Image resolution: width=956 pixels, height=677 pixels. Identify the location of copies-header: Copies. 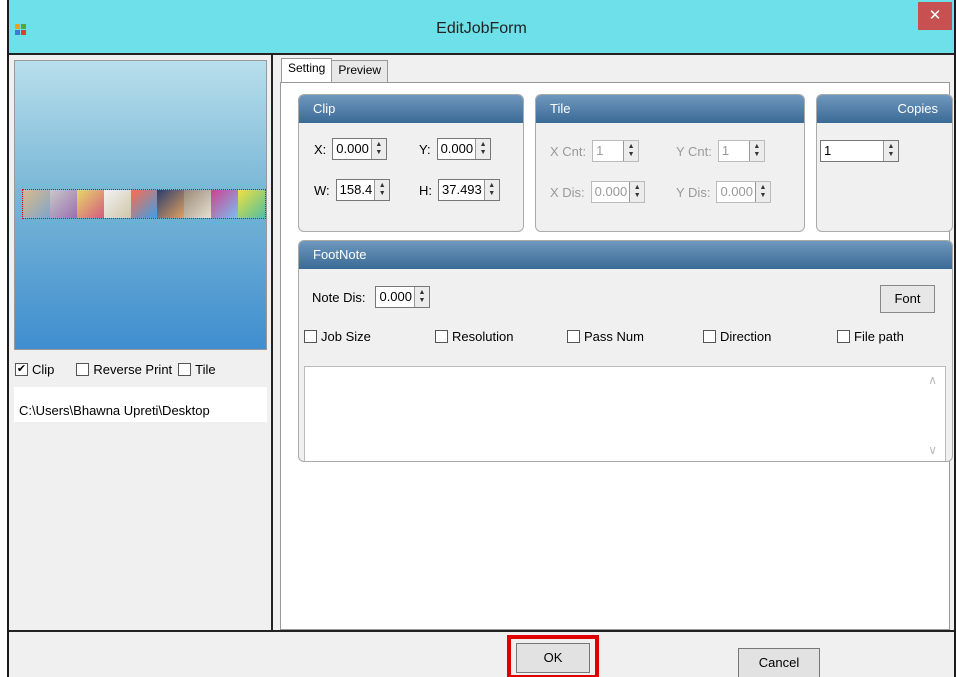
(884, 109).